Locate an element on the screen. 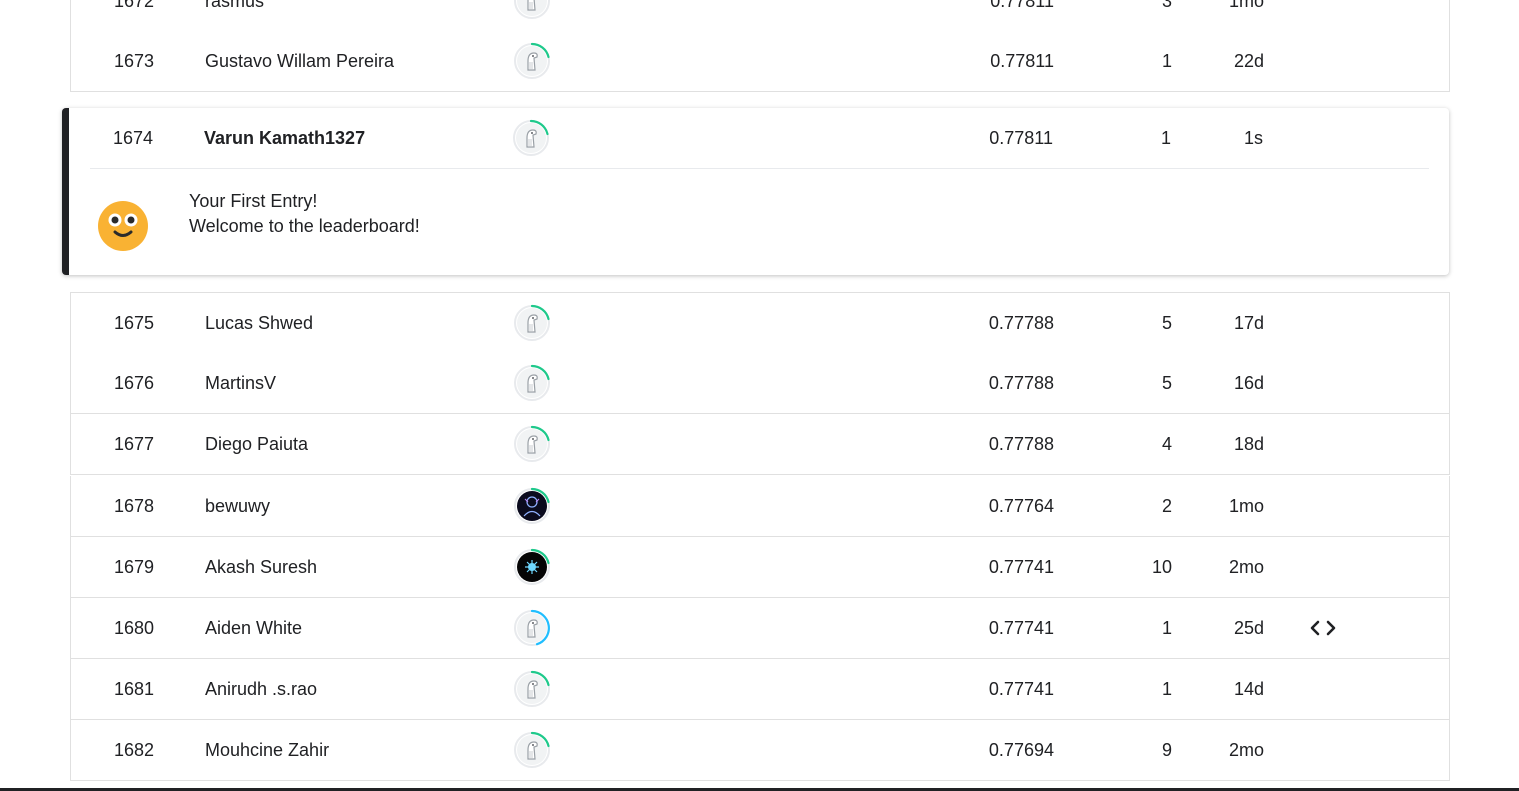 The image size is (1519, 791). rank-cell: 1681 is located at coordinates (133, 689).